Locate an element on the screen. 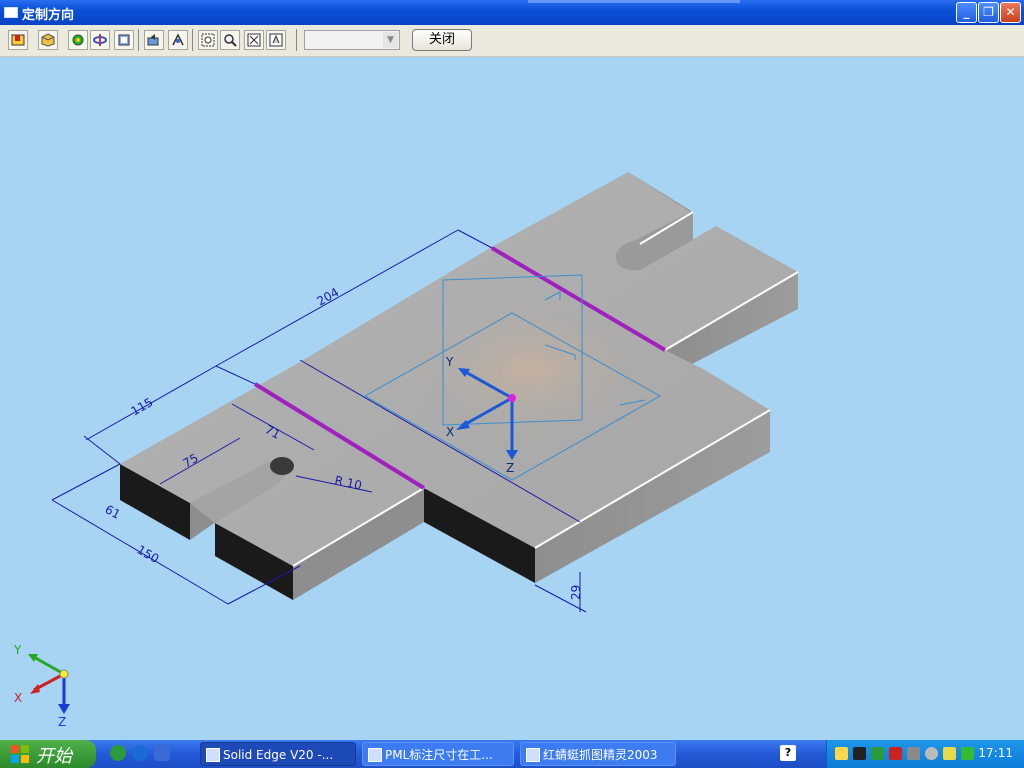  triad-label-y: Y is located at coordinates (17, 650).